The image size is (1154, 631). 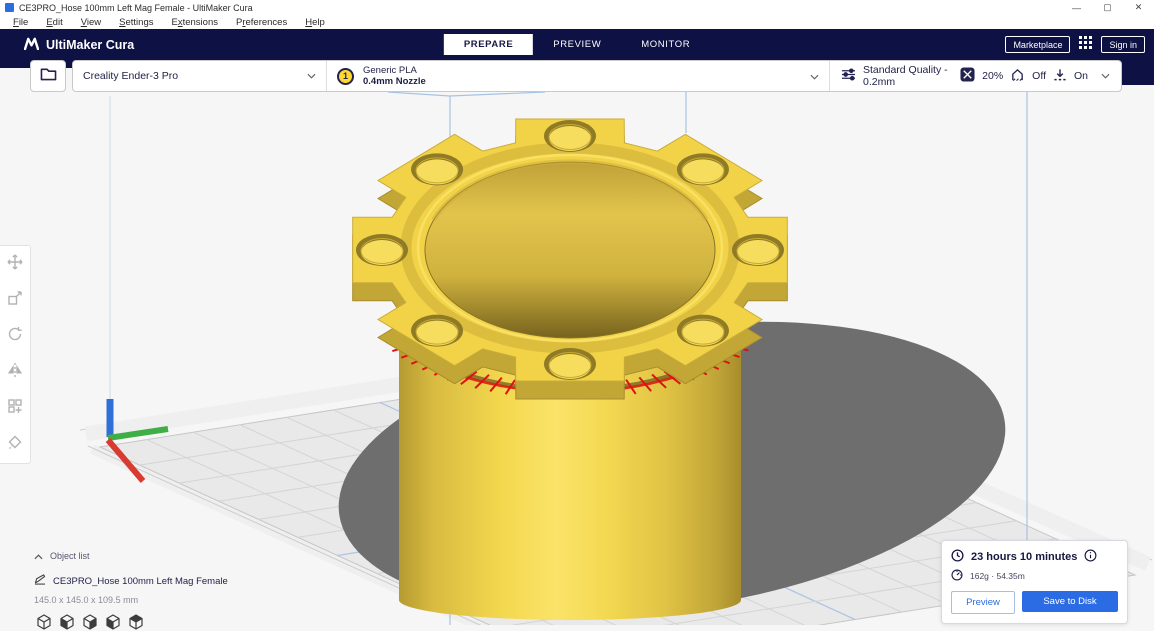 What do you see at coordinates (345, 76) in the screenshot?
I see `extruder-badge: 1` at bounding box center [345, 76].